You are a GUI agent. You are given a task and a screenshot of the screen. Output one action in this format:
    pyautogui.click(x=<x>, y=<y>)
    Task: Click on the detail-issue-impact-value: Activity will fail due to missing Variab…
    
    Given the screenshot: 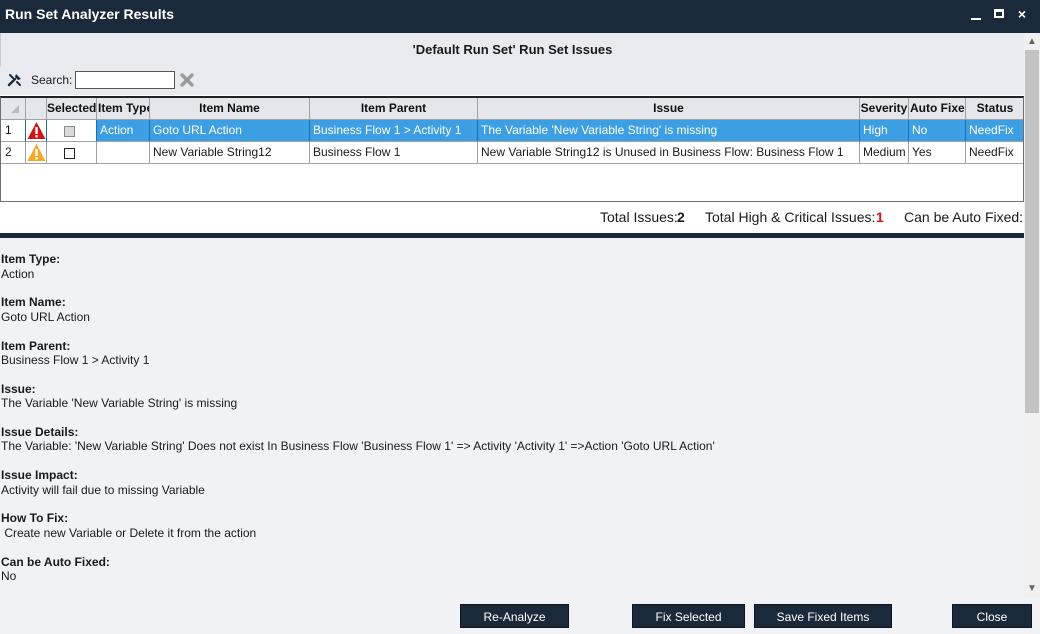 What is the action you would take?
    pyautogui.click(x=103, y=490)
    